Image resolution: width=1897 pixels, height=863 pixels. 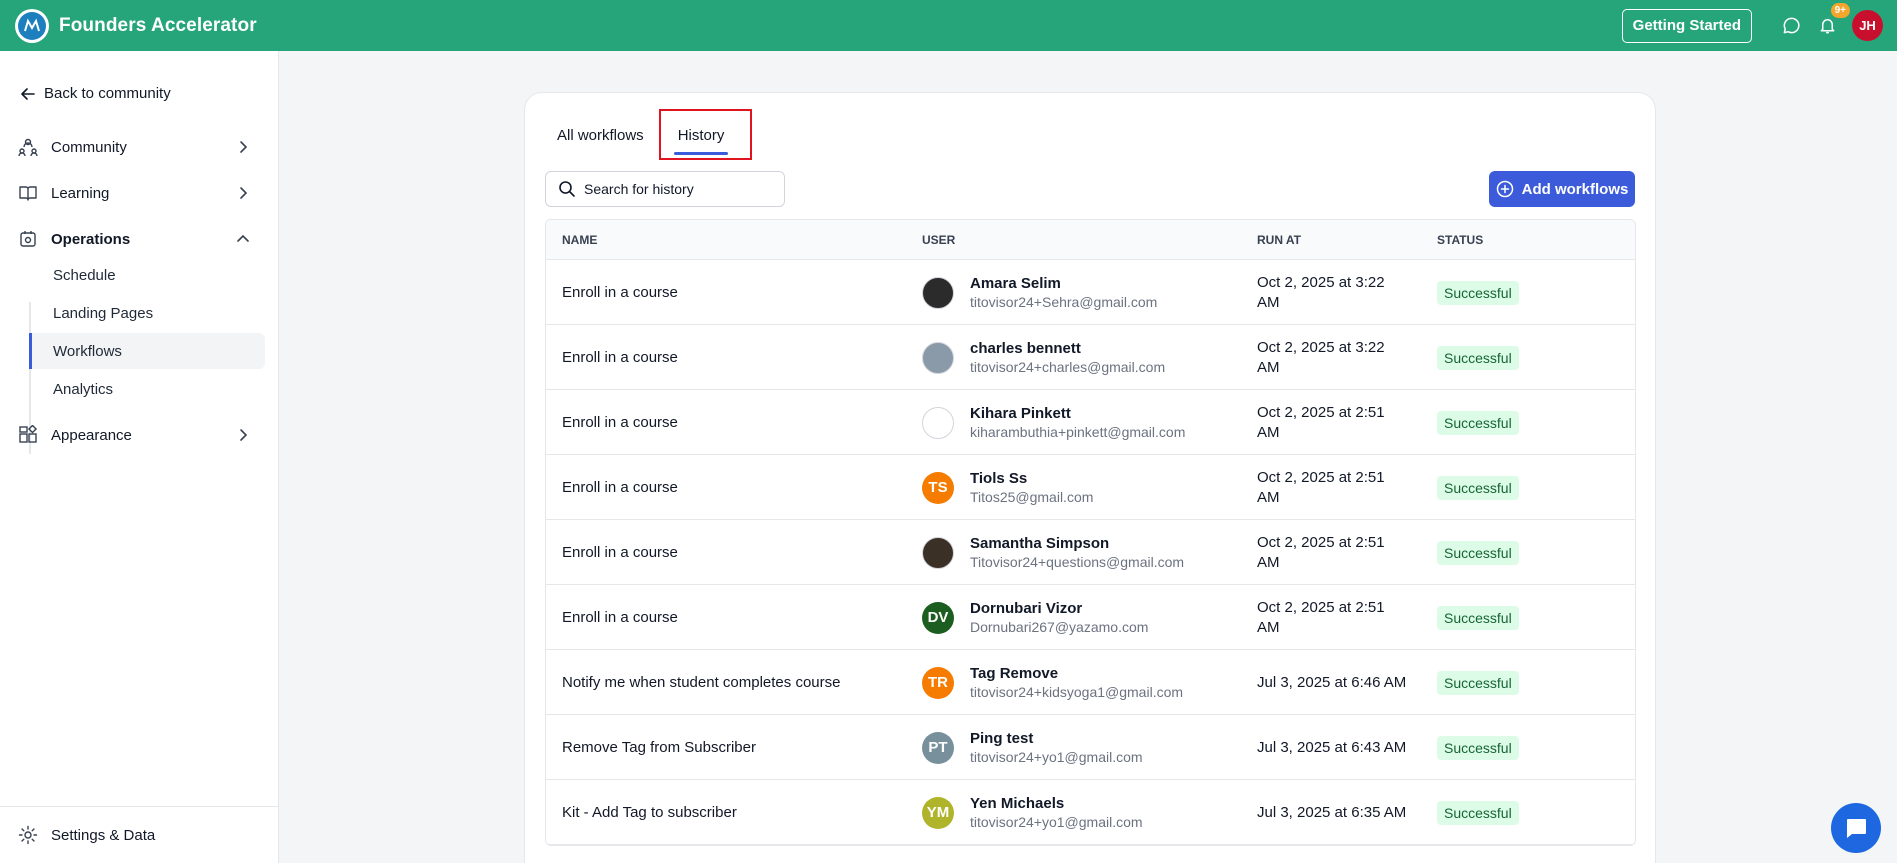 I want to click on gear-icon, so click(x=28, y=835).